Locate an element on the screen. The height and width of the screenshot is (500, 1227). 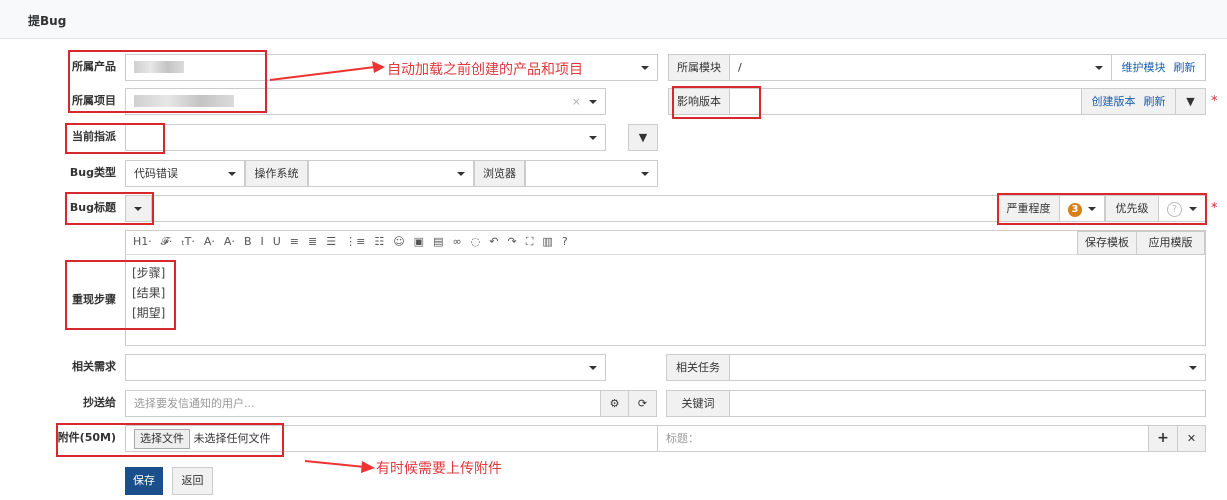
annotation-text: 自动加载之前创建的产品和项目 is located at coordinates (485, 70).